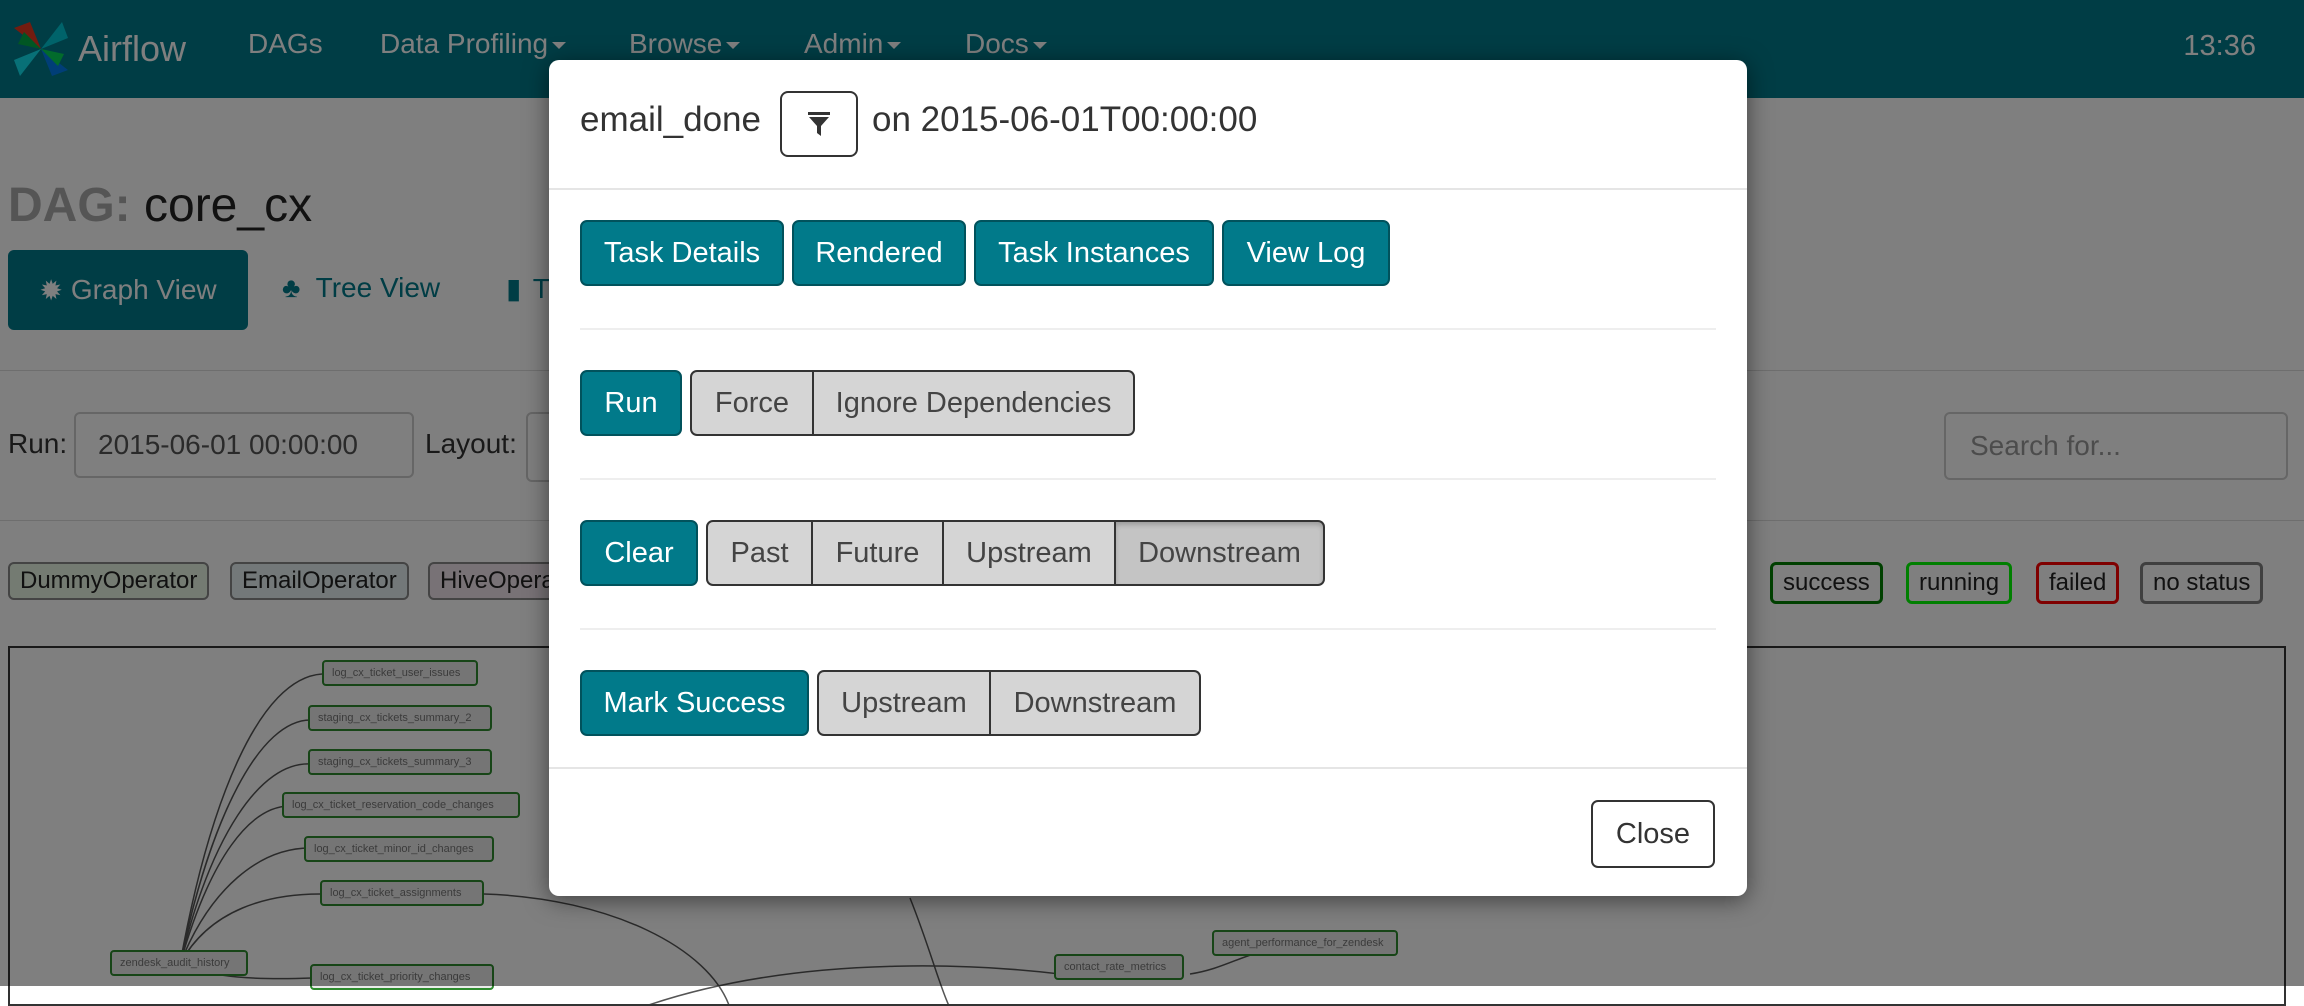  What do you see at coordinates (631, 403) in the screenshot?
I see `run-button: Run` at bounding box center [631, 403].